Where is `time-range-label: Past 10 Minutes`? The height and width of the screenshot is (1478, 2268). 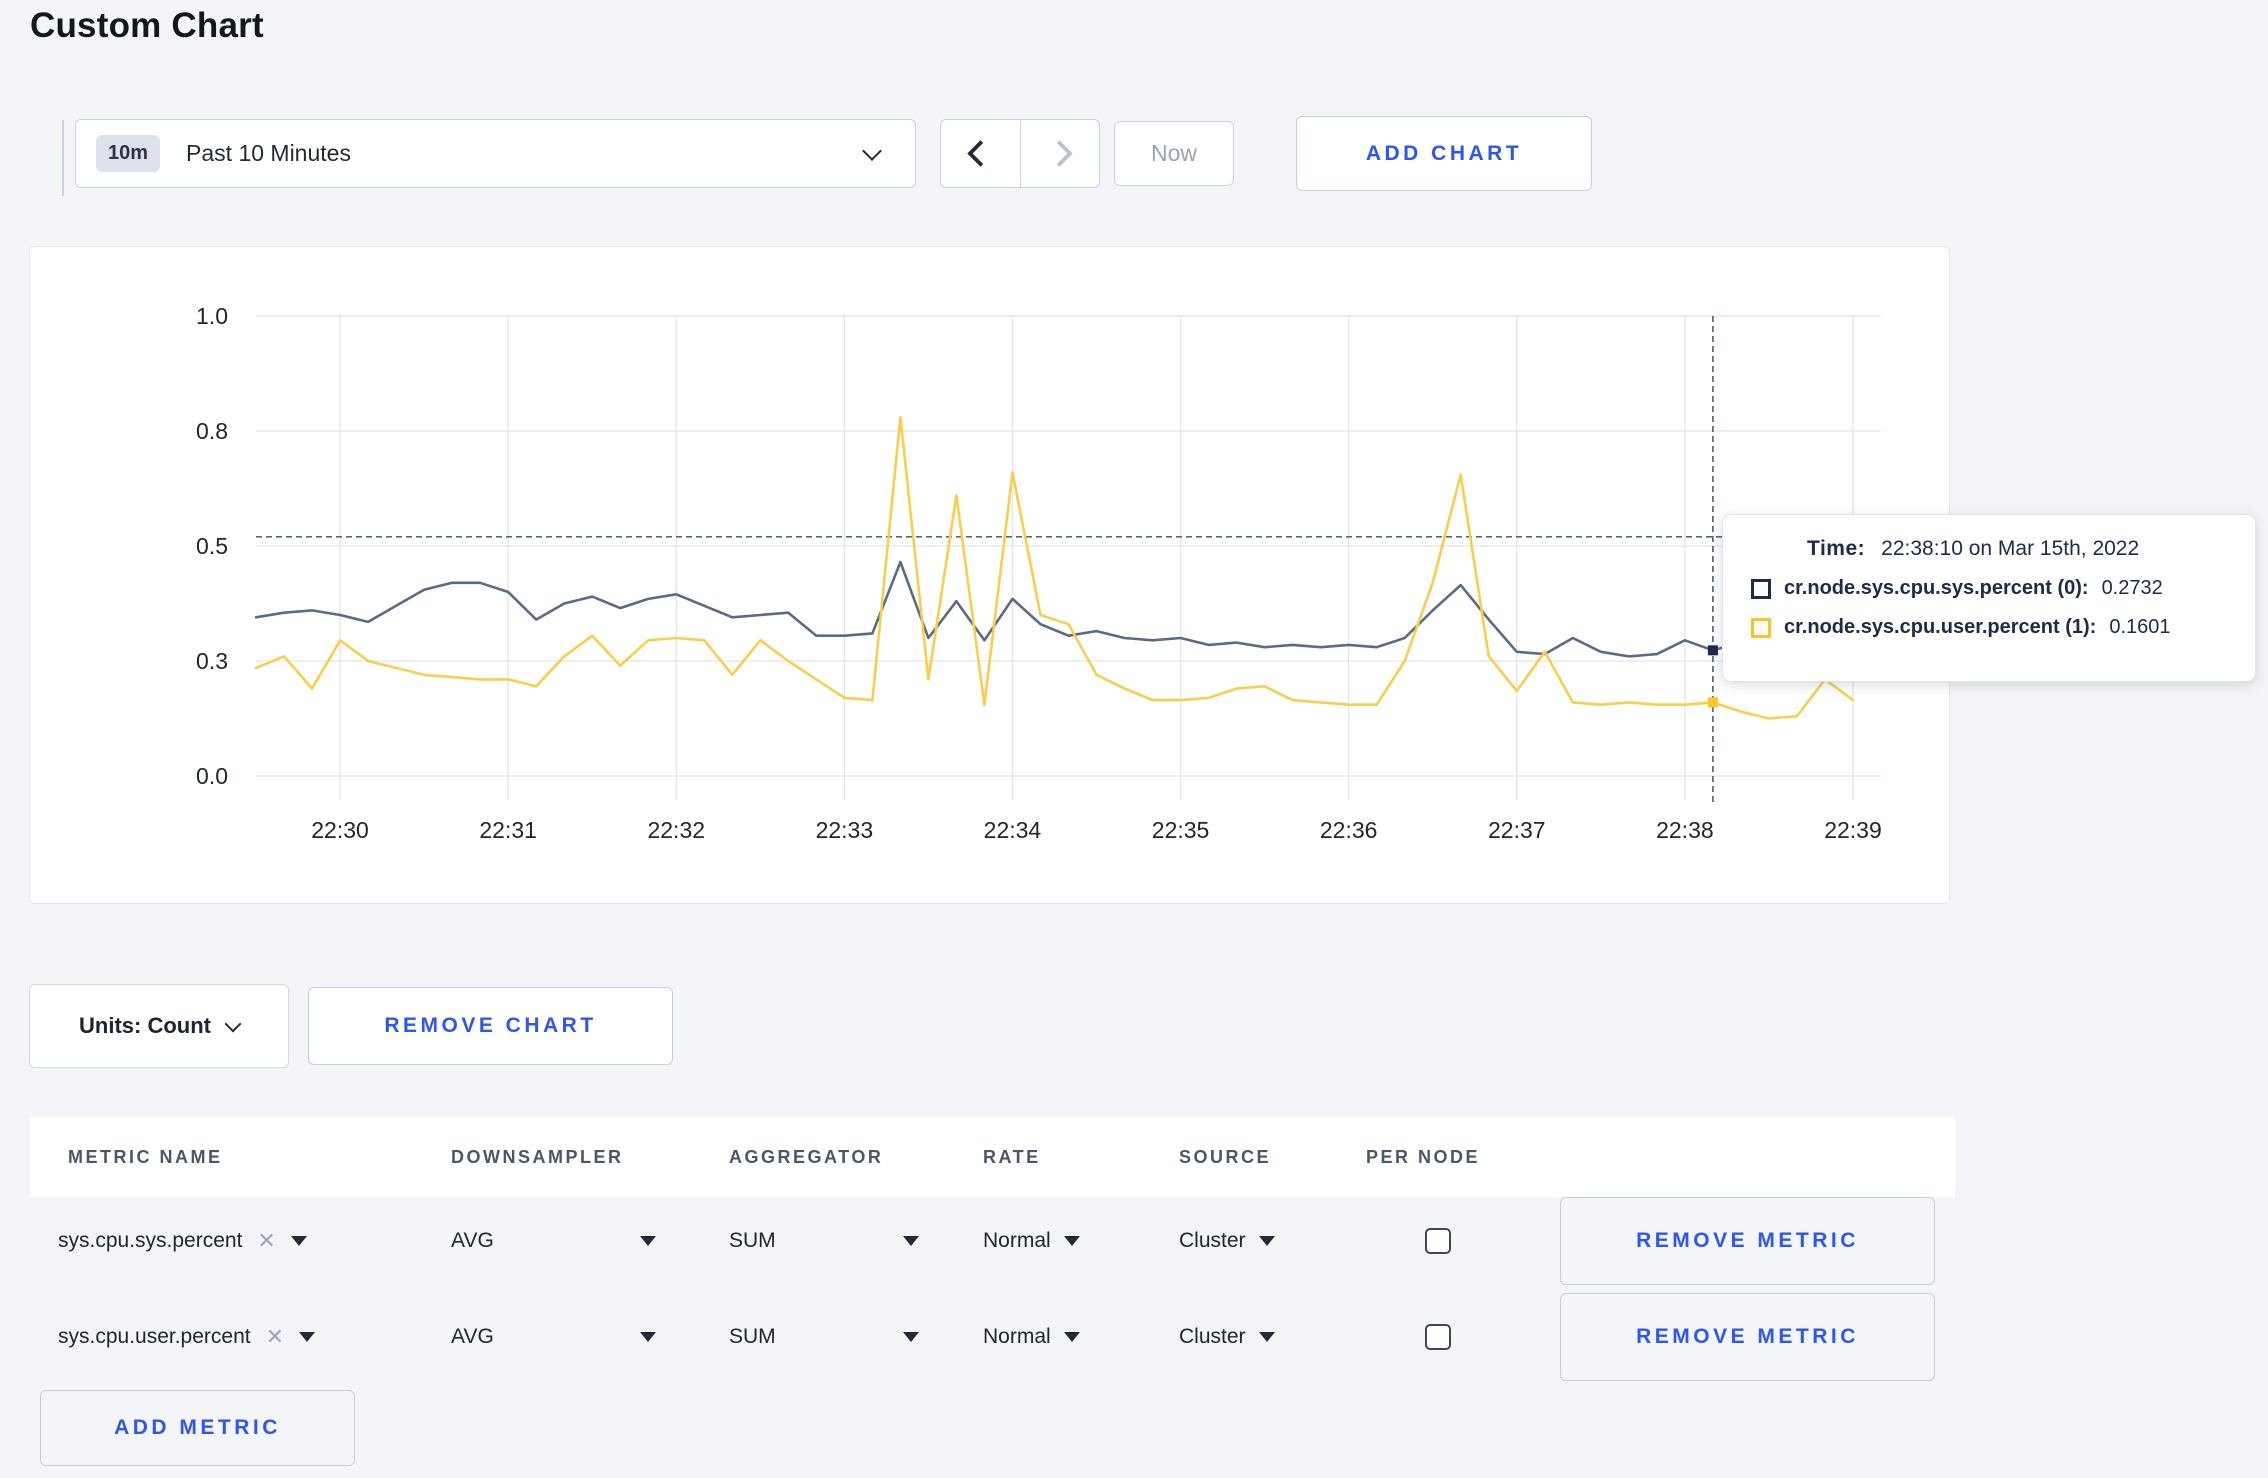 time-range-label: Past 10 Minutes is located at coordinates (268, 153).